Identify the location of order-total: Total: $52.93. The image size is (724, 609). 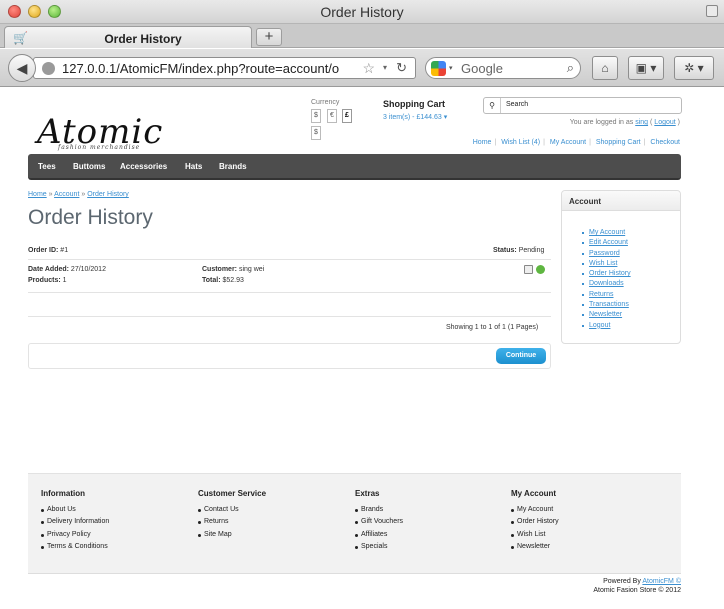
(223, 280).